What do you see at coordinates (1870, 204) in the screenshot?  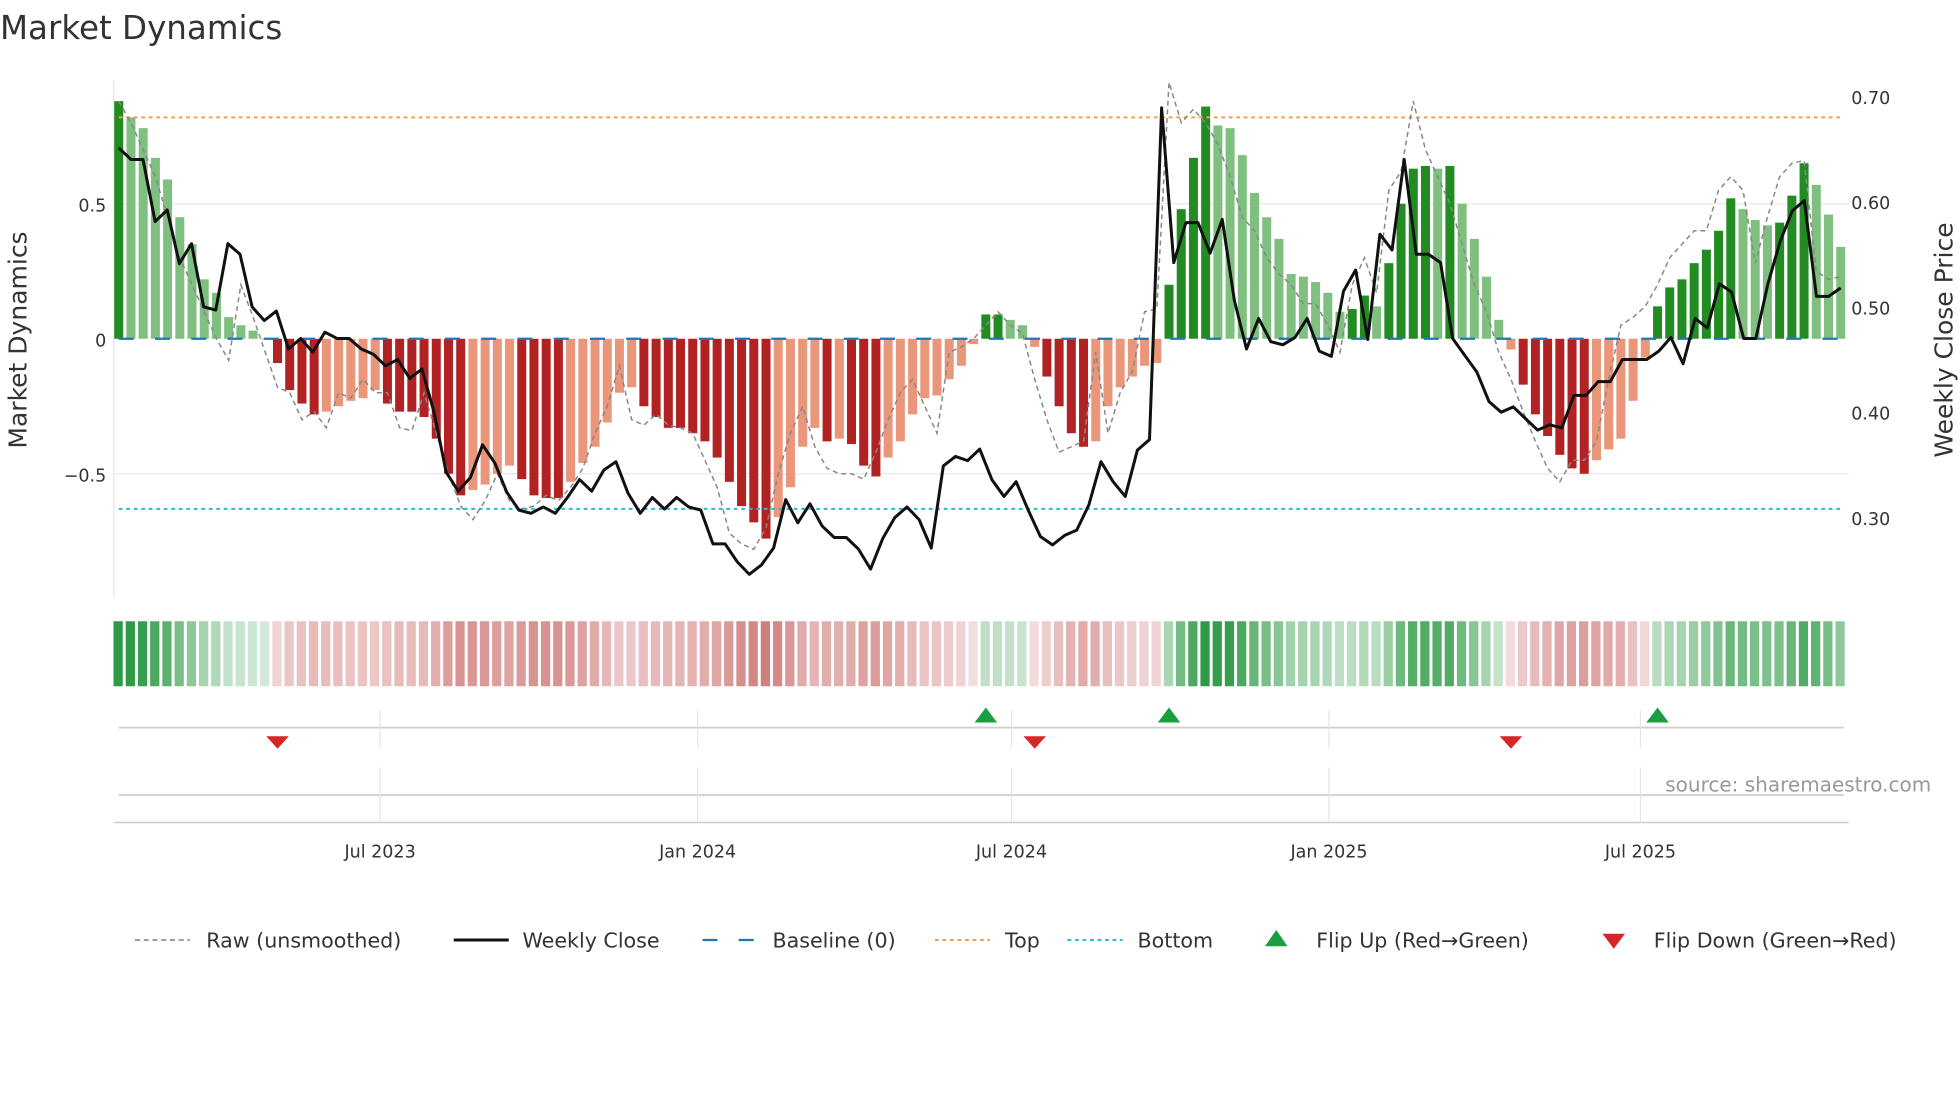 I see `y2-tick-label: 0.60` at bounding box center [1870, 204].